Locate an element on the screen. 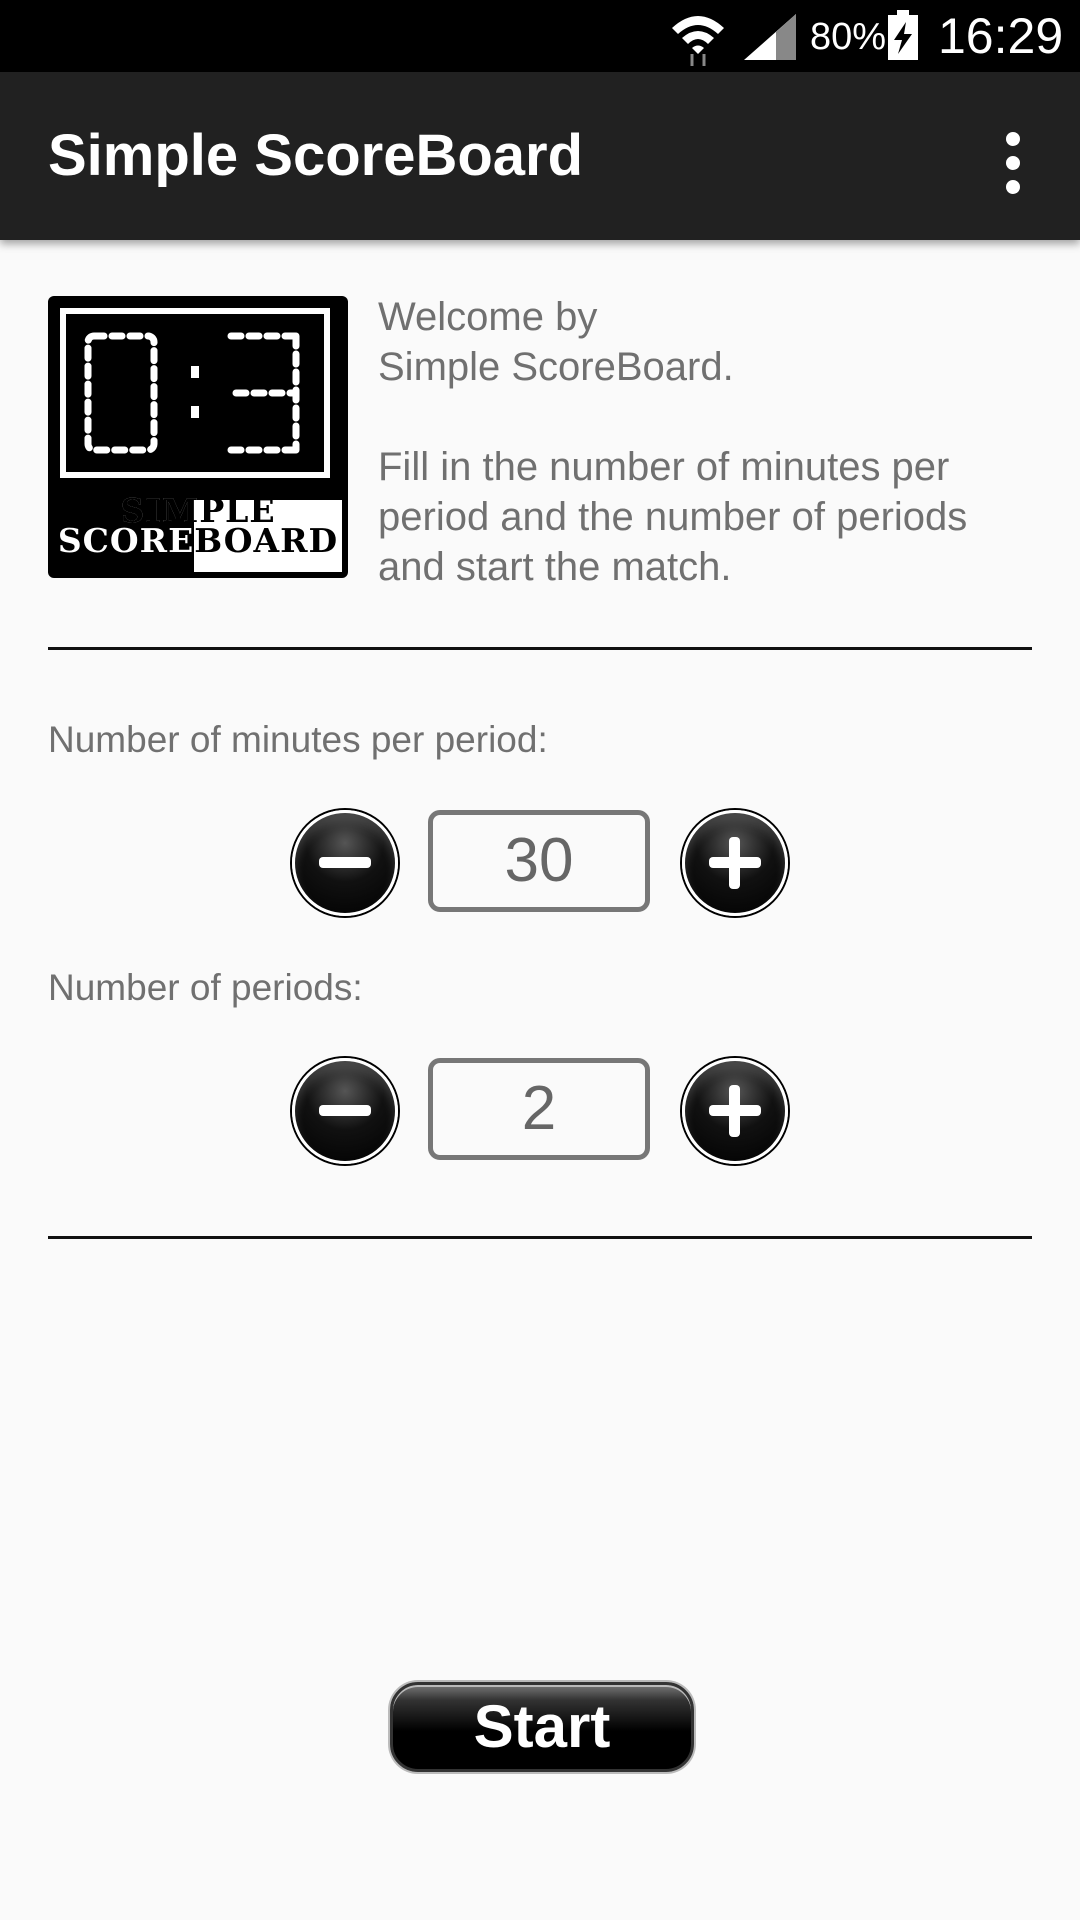  logo-screen is located at coordinates (195, 393).